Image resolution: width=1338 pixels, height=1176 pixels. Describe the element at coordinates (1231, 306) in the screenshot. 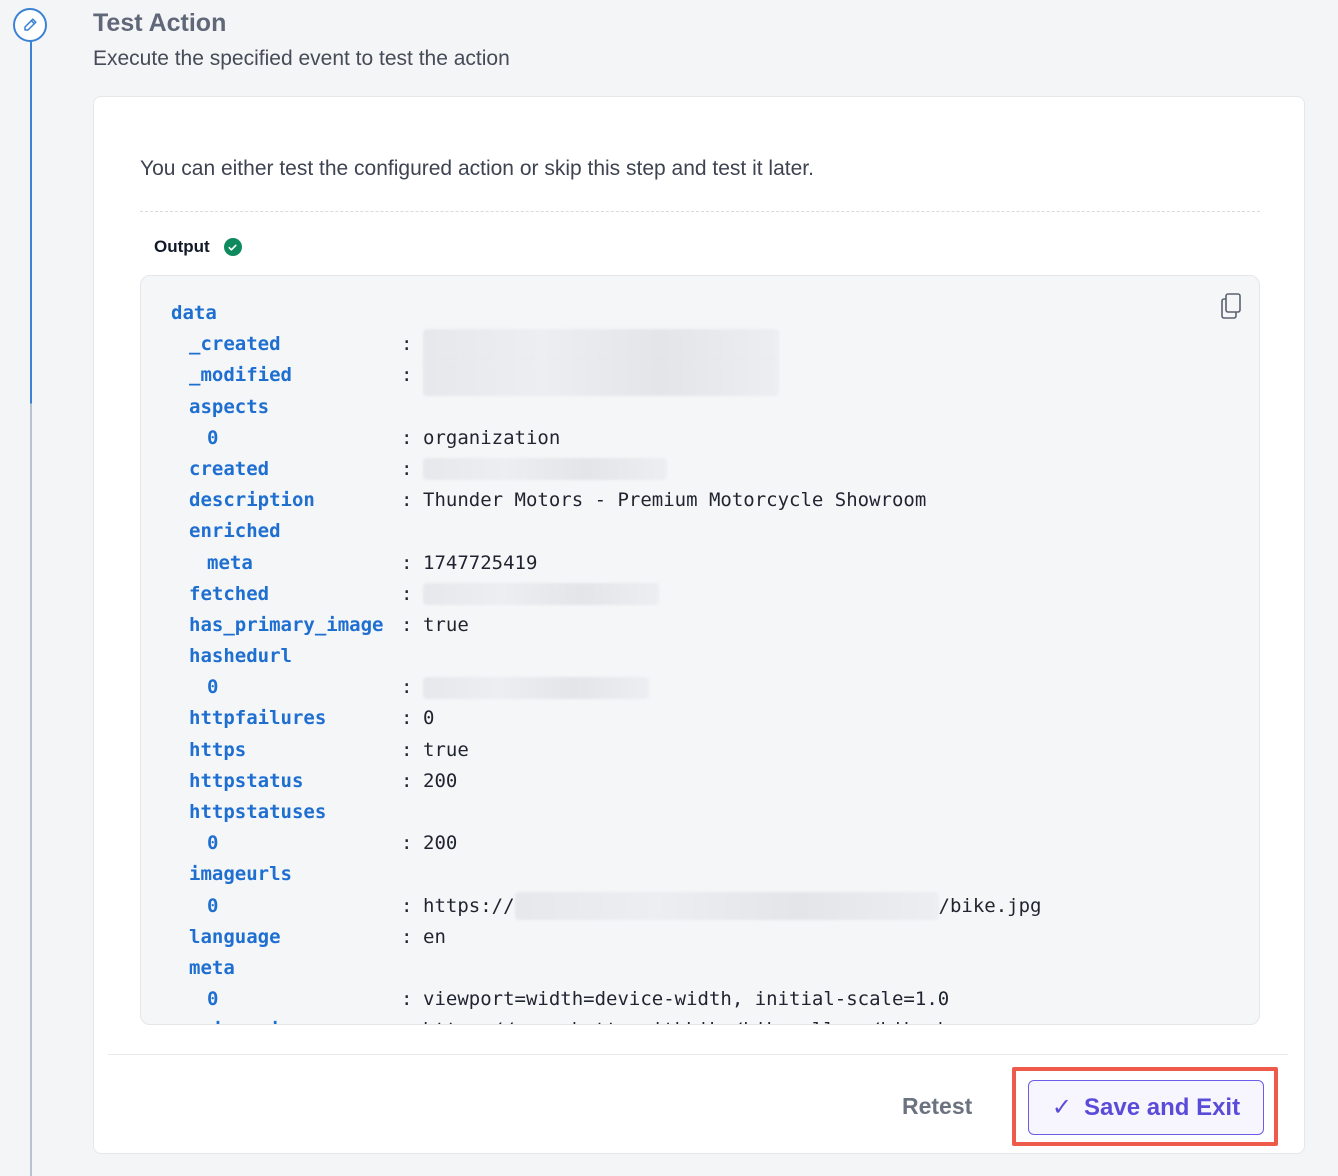

I see `copy-icon` at that location.